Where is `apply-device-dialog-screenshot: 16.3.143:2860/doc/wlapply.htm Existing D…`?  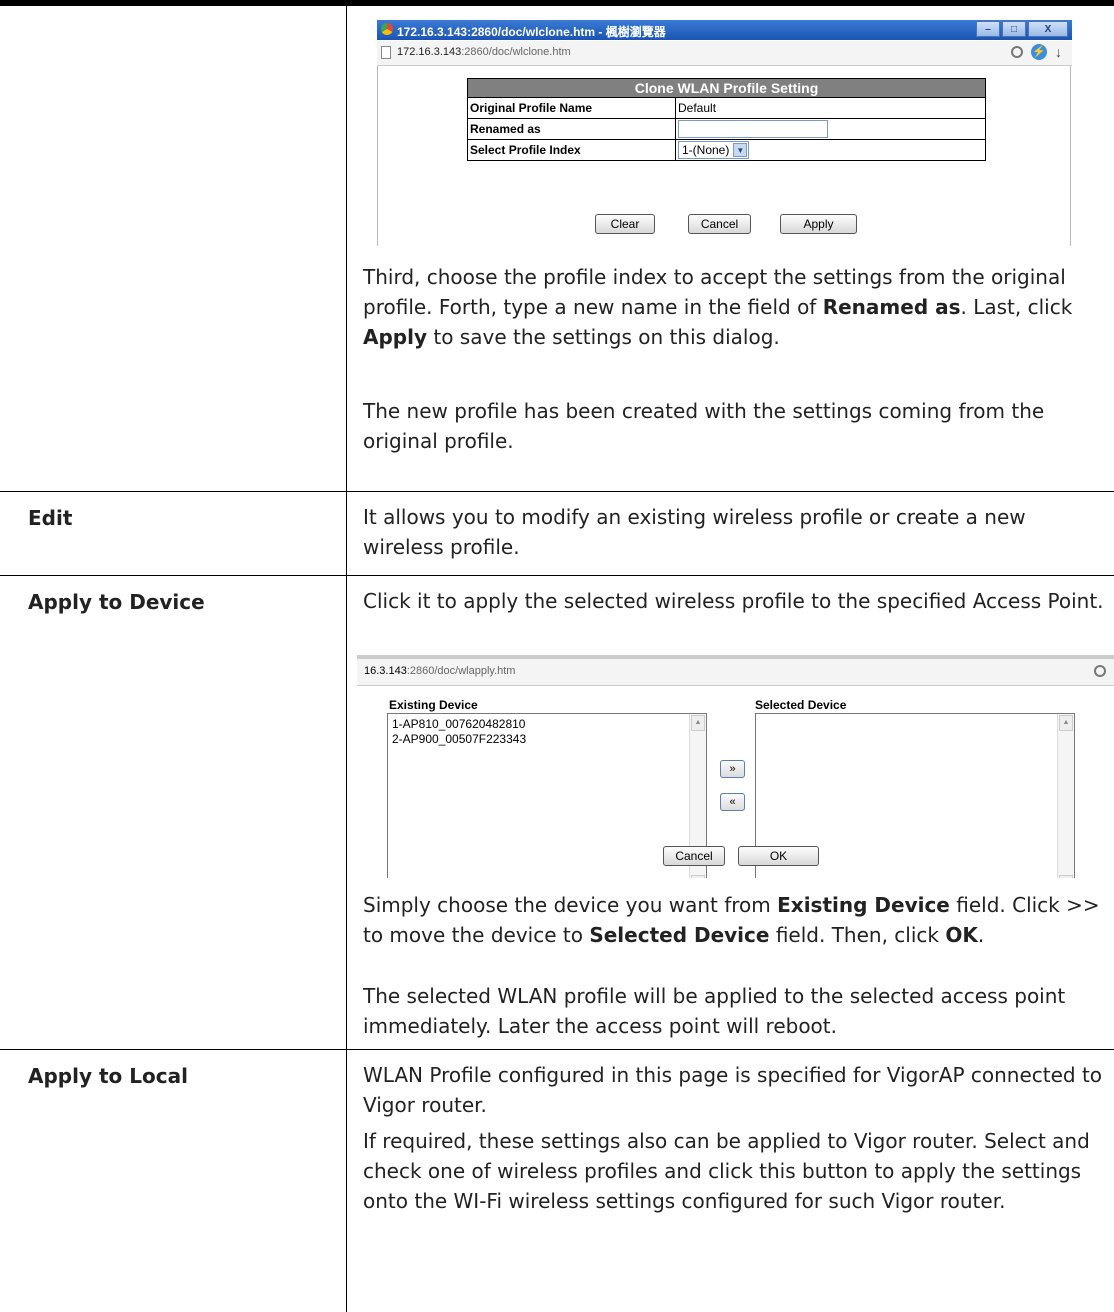
apply-device-dialog-screenshot: 16.3.143:2860/doc/wlapply.htm Existing D… is located at coordinates (735, 766).